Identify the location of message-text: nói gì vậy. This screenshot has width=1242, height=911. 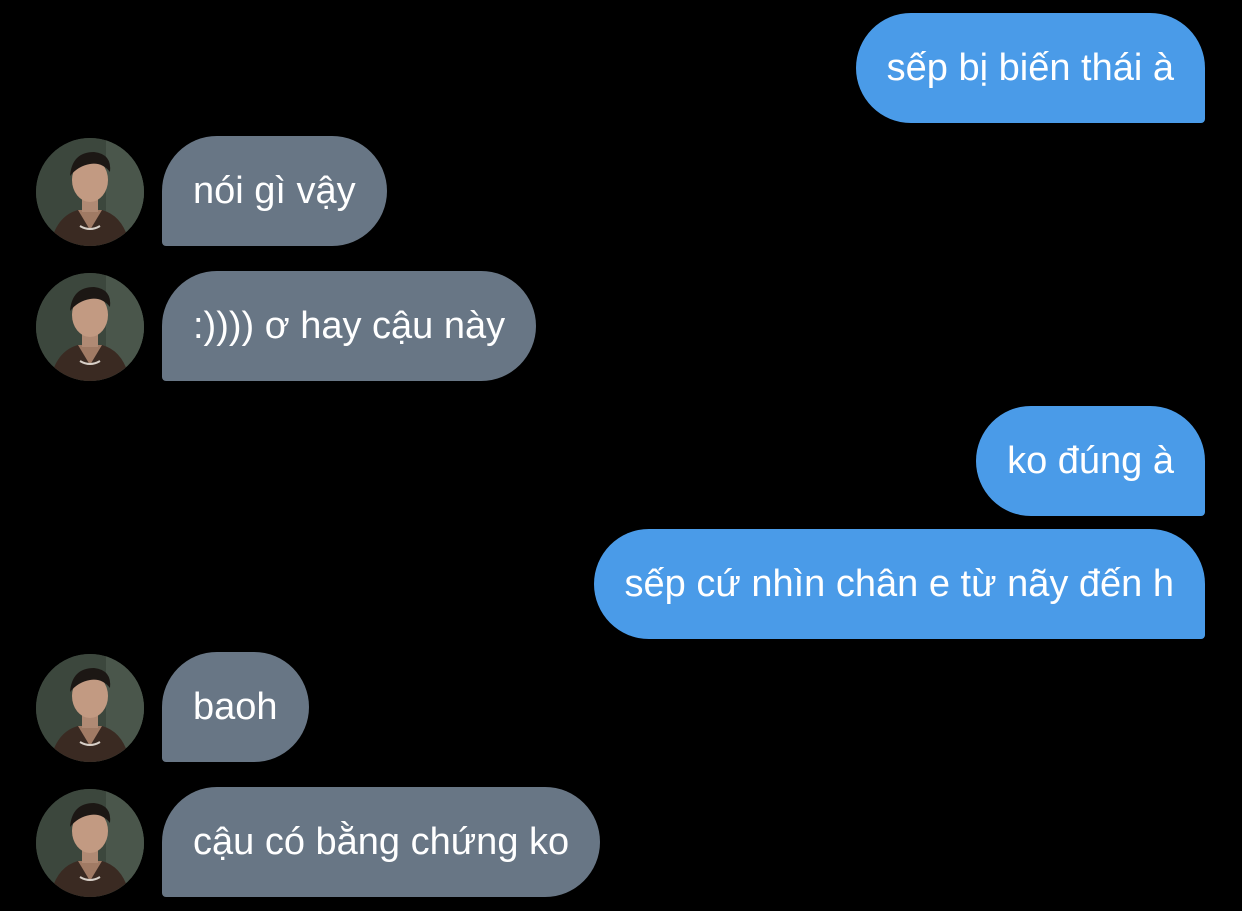
(274, 190).